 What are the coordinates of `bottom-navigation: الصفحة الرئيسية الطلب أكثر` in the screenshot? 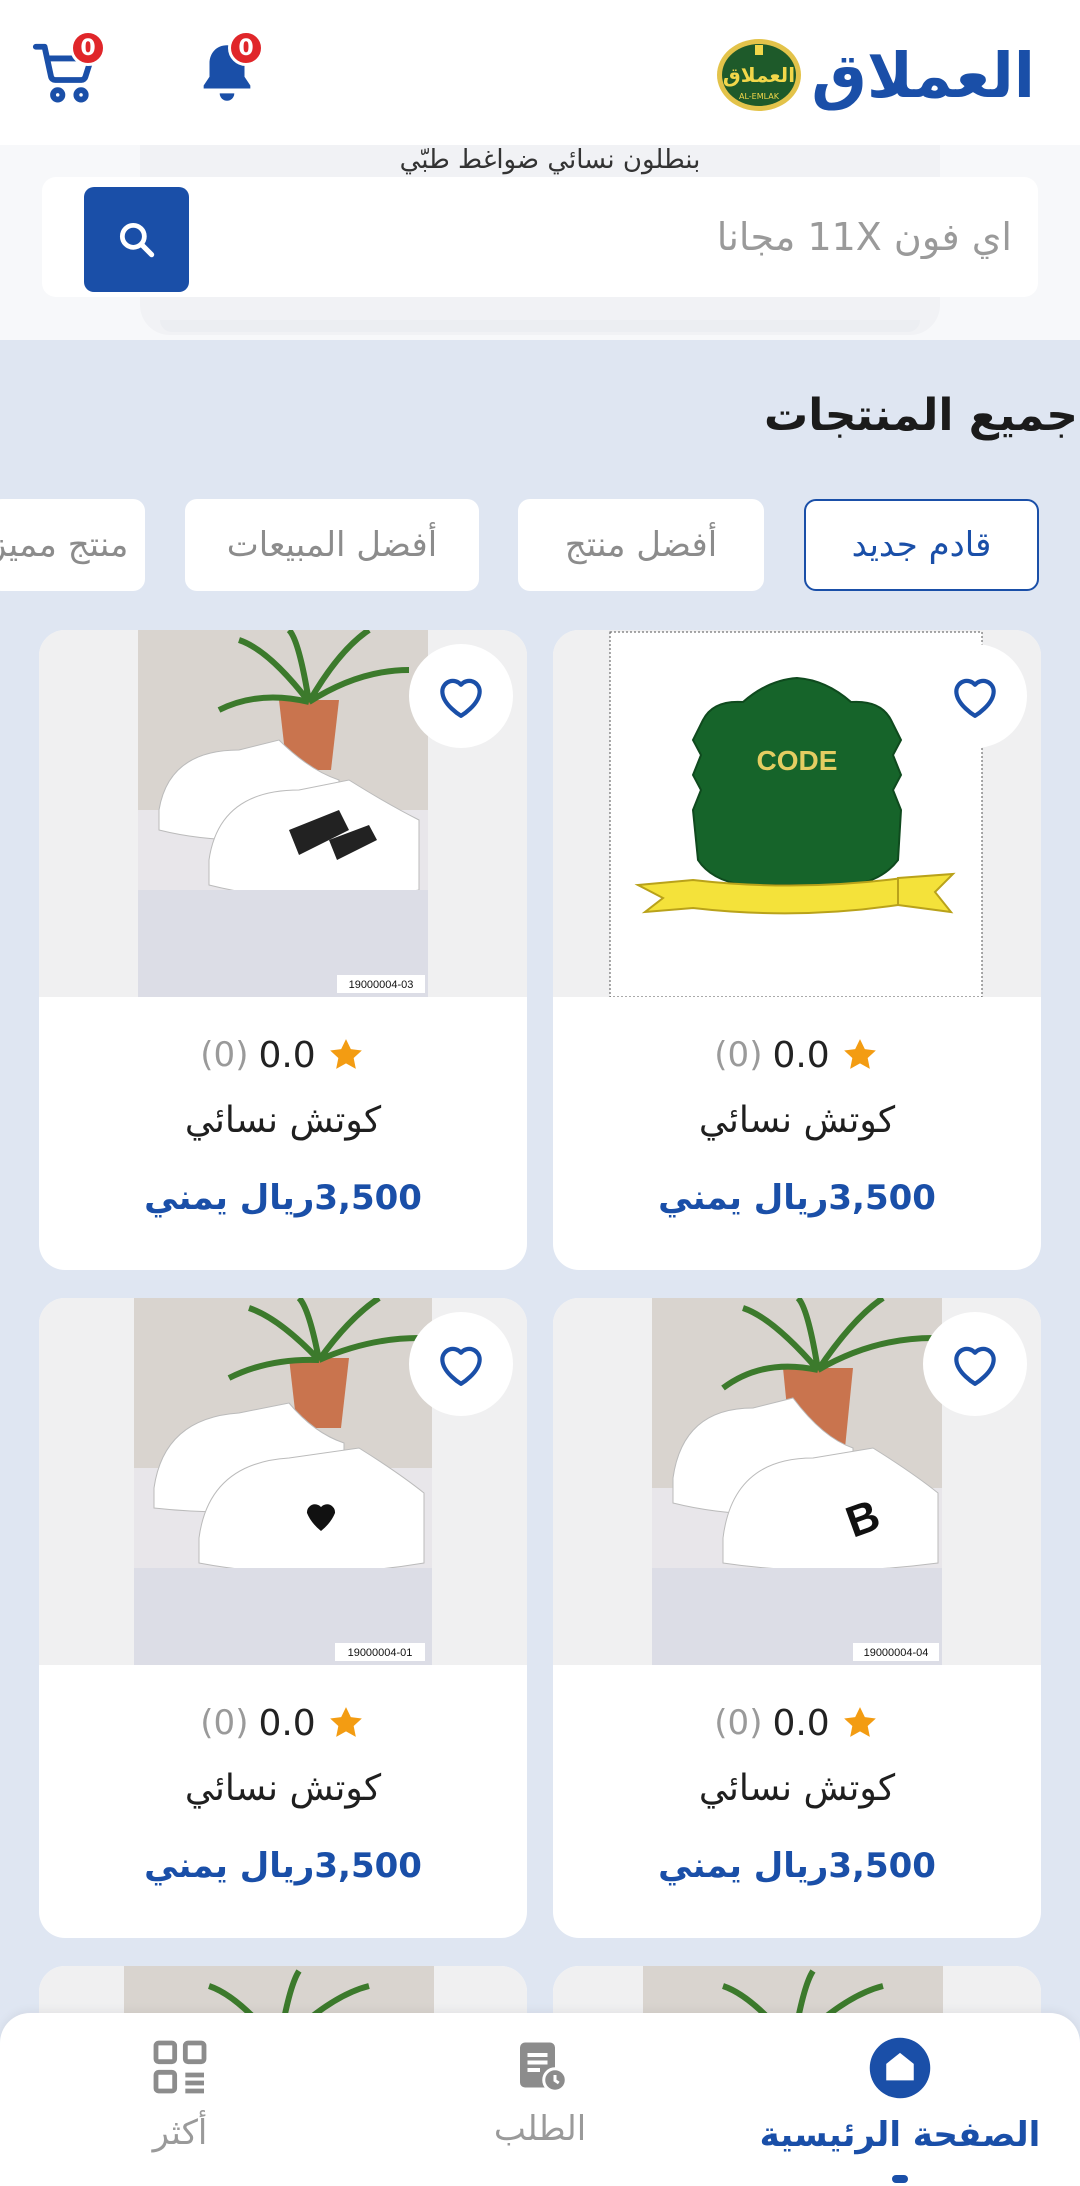 It's located at (540, 2099).